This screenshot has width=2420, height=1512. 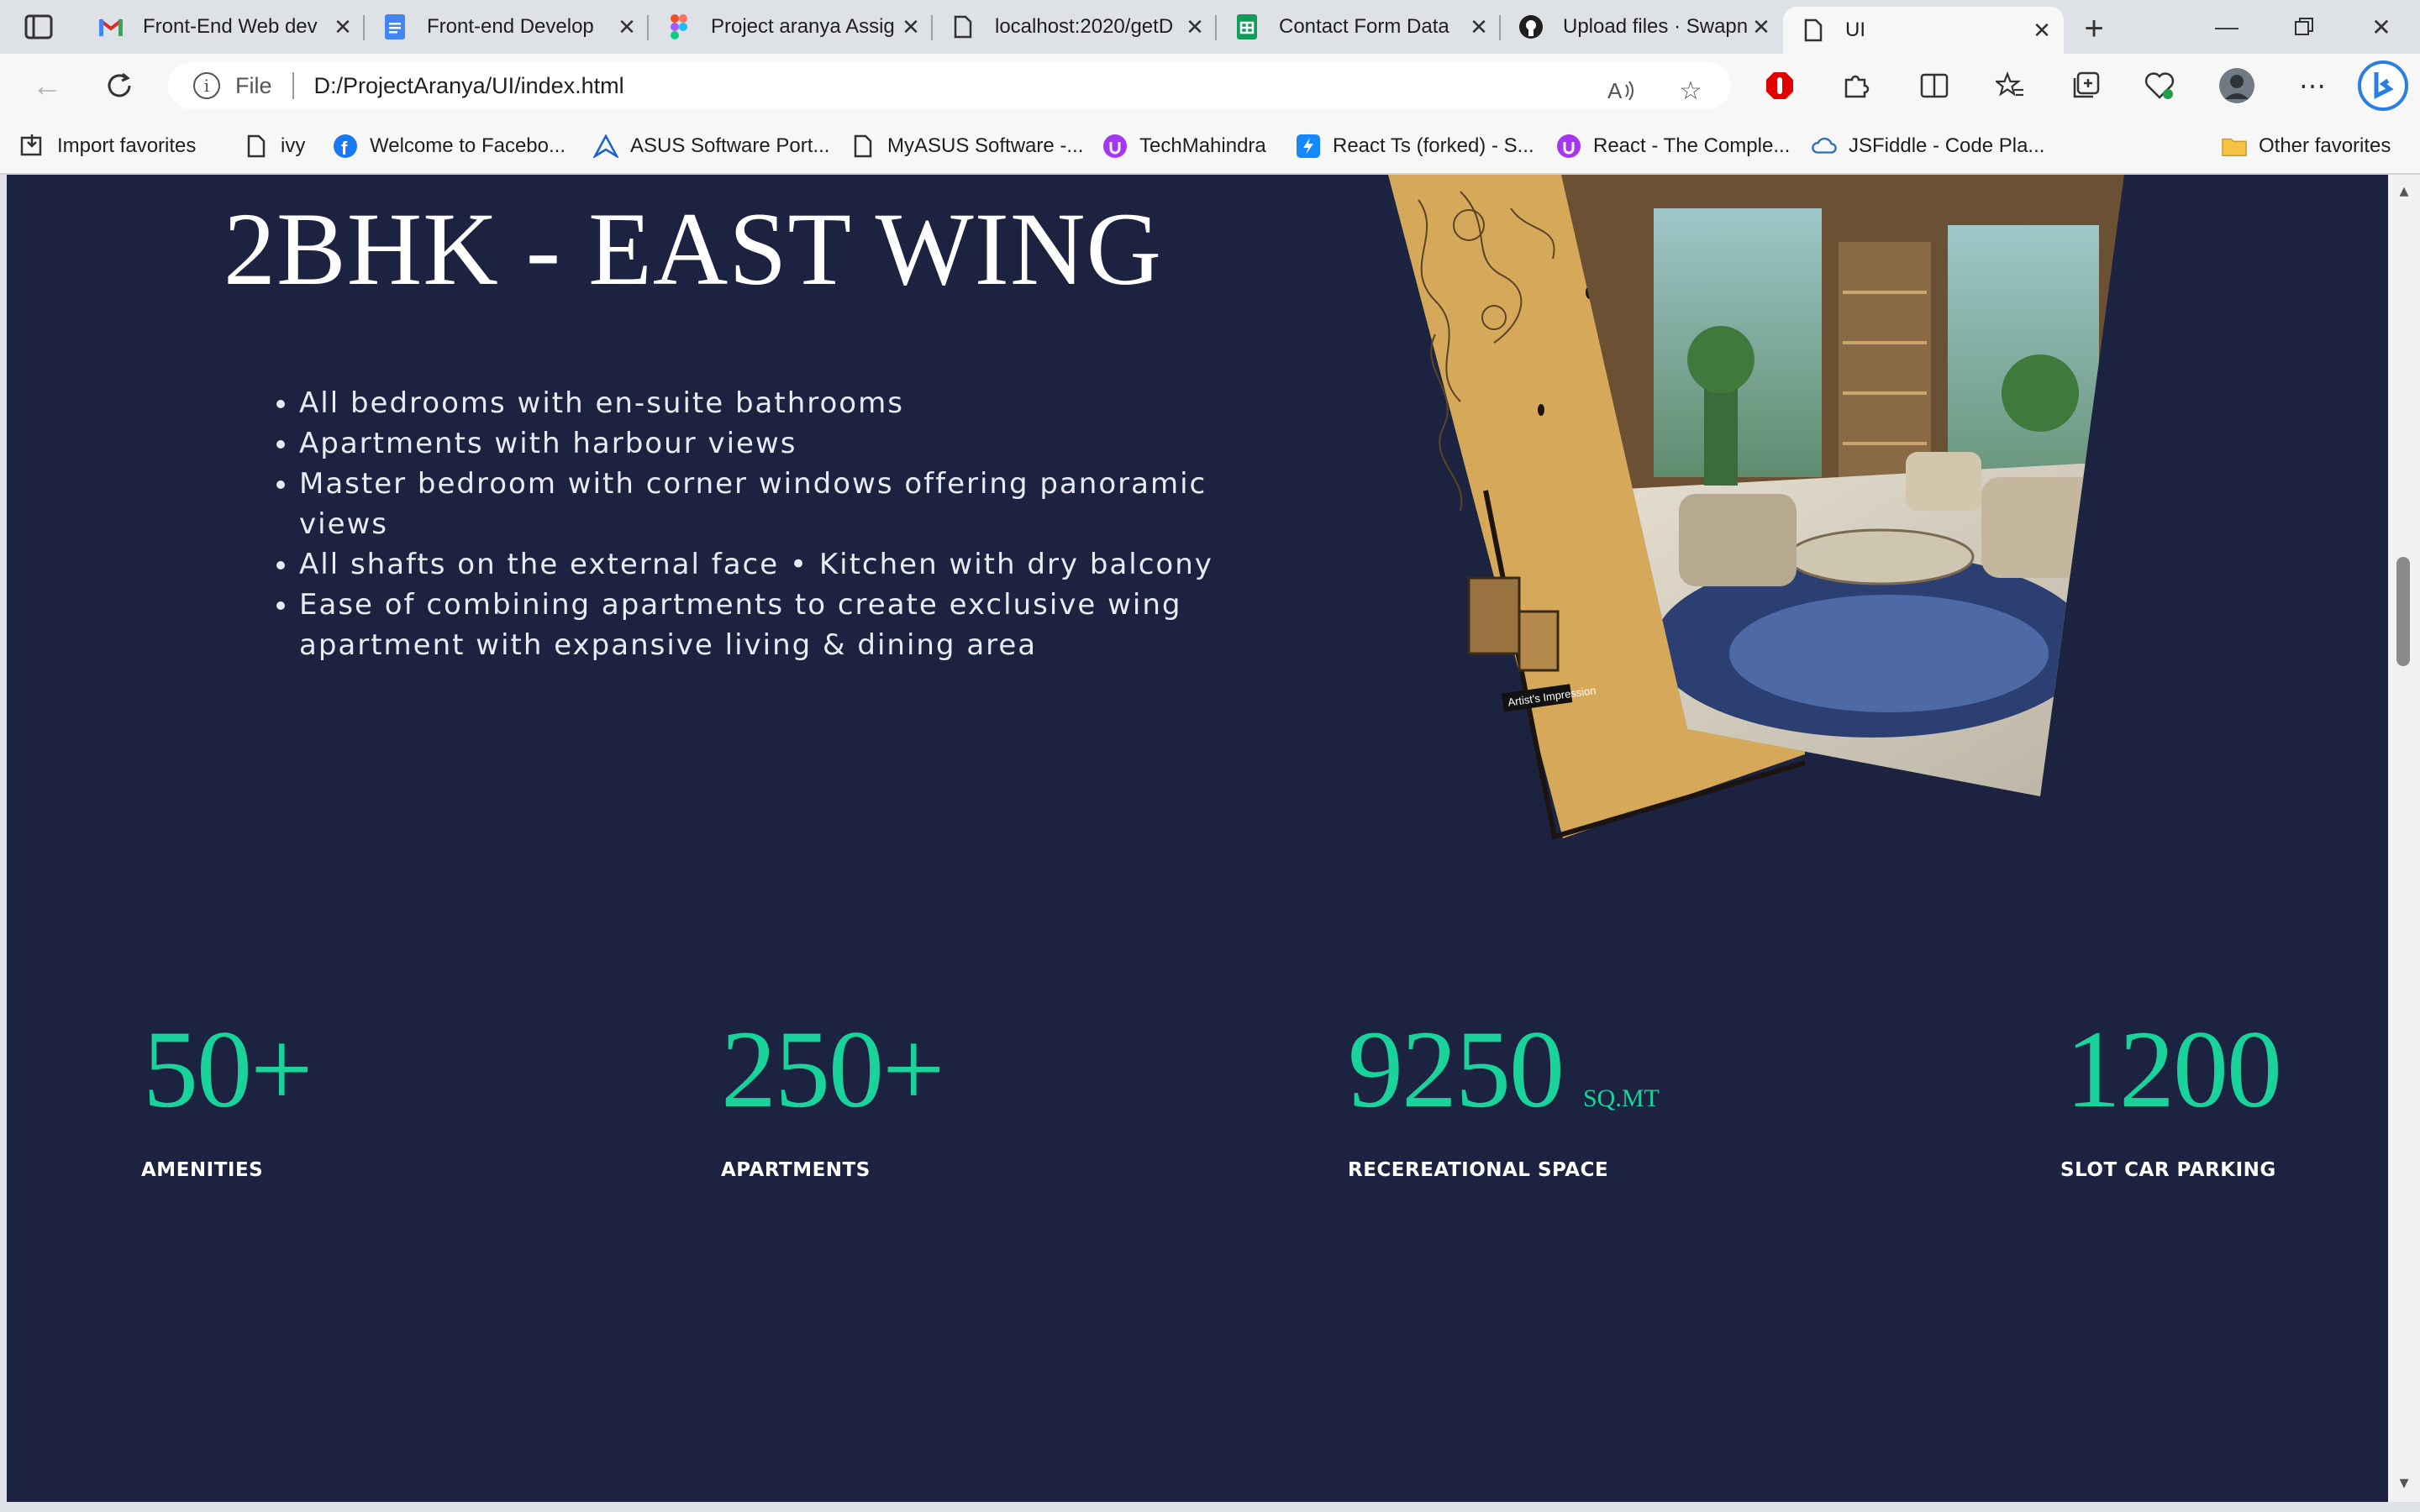 I want to click on stat-recreational-label: RECEREATIONAL SPACE, so click(x=1478, y=1170).